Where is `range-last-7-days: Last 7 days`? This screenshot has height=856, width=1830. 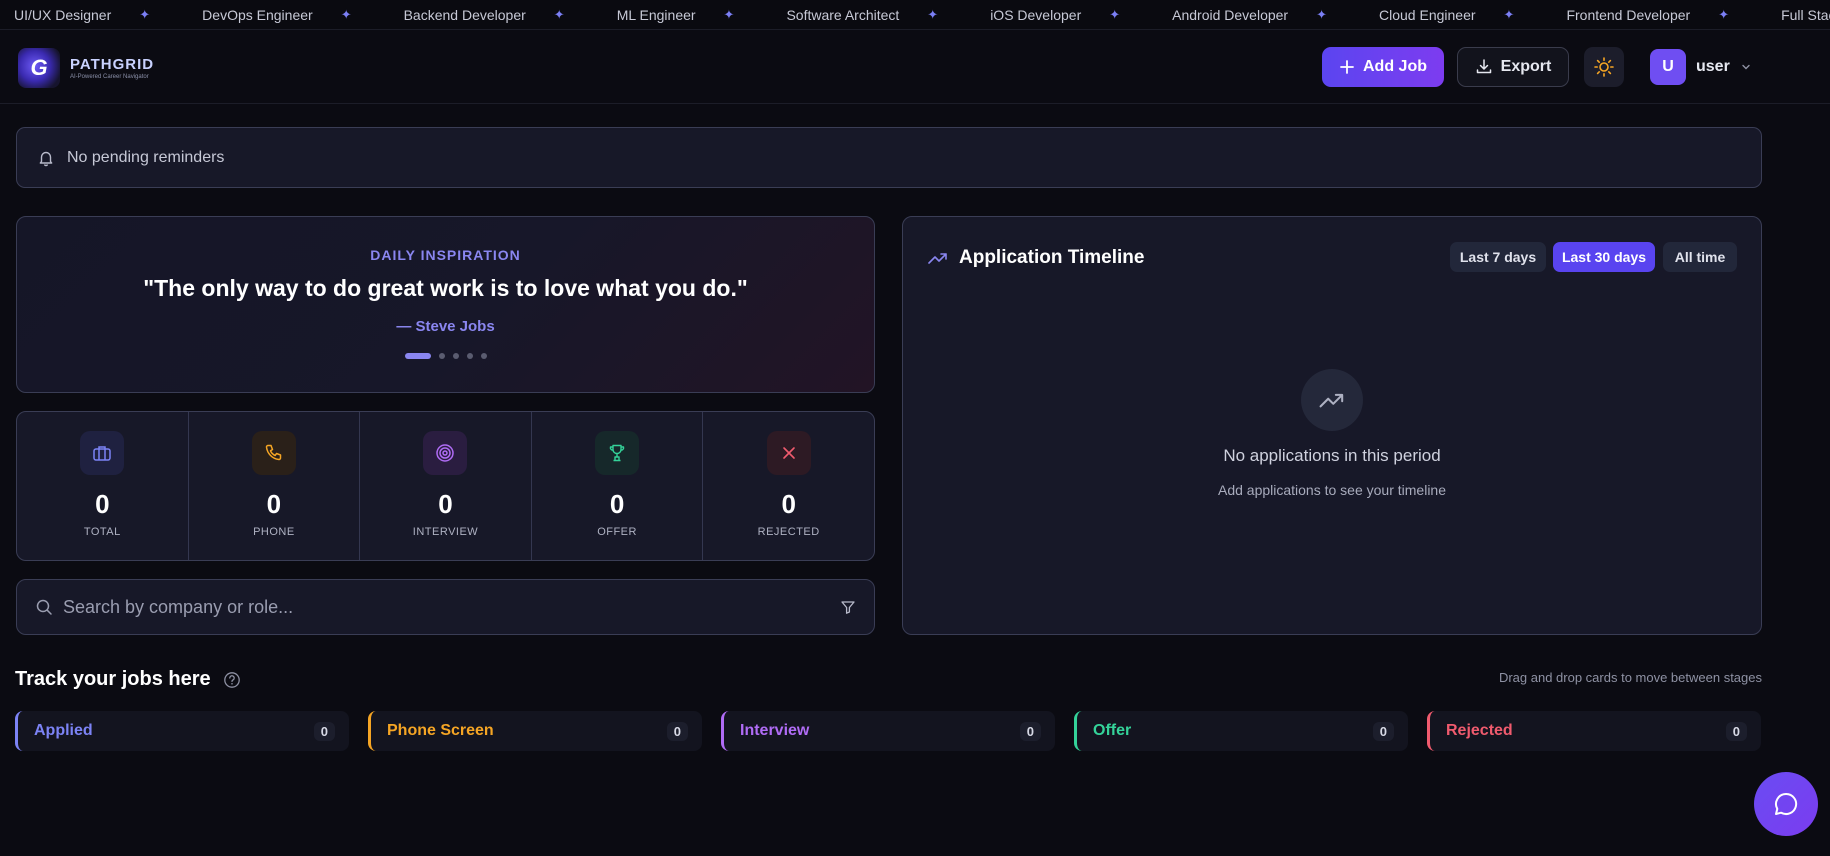 range-last-7-days: Last 7 days is located at coordinates (1498, 257).